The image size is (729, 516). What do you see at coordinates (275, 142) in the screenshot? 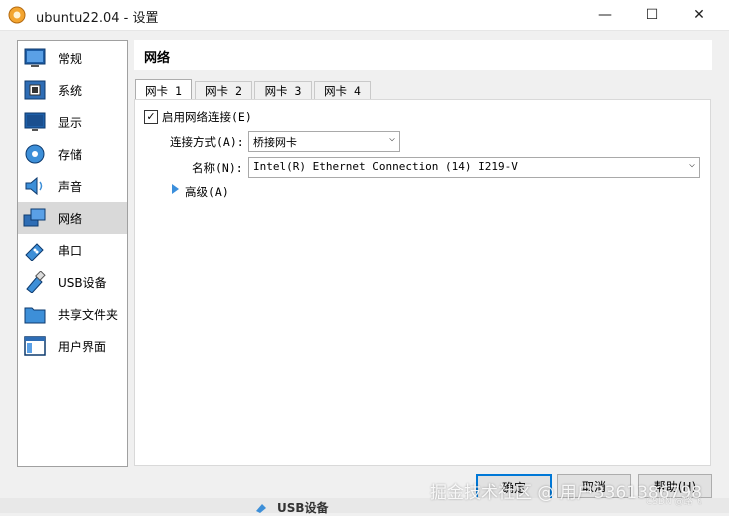
I see `attached-to-value: 桥接网卡` at bounding box center [275, 142].